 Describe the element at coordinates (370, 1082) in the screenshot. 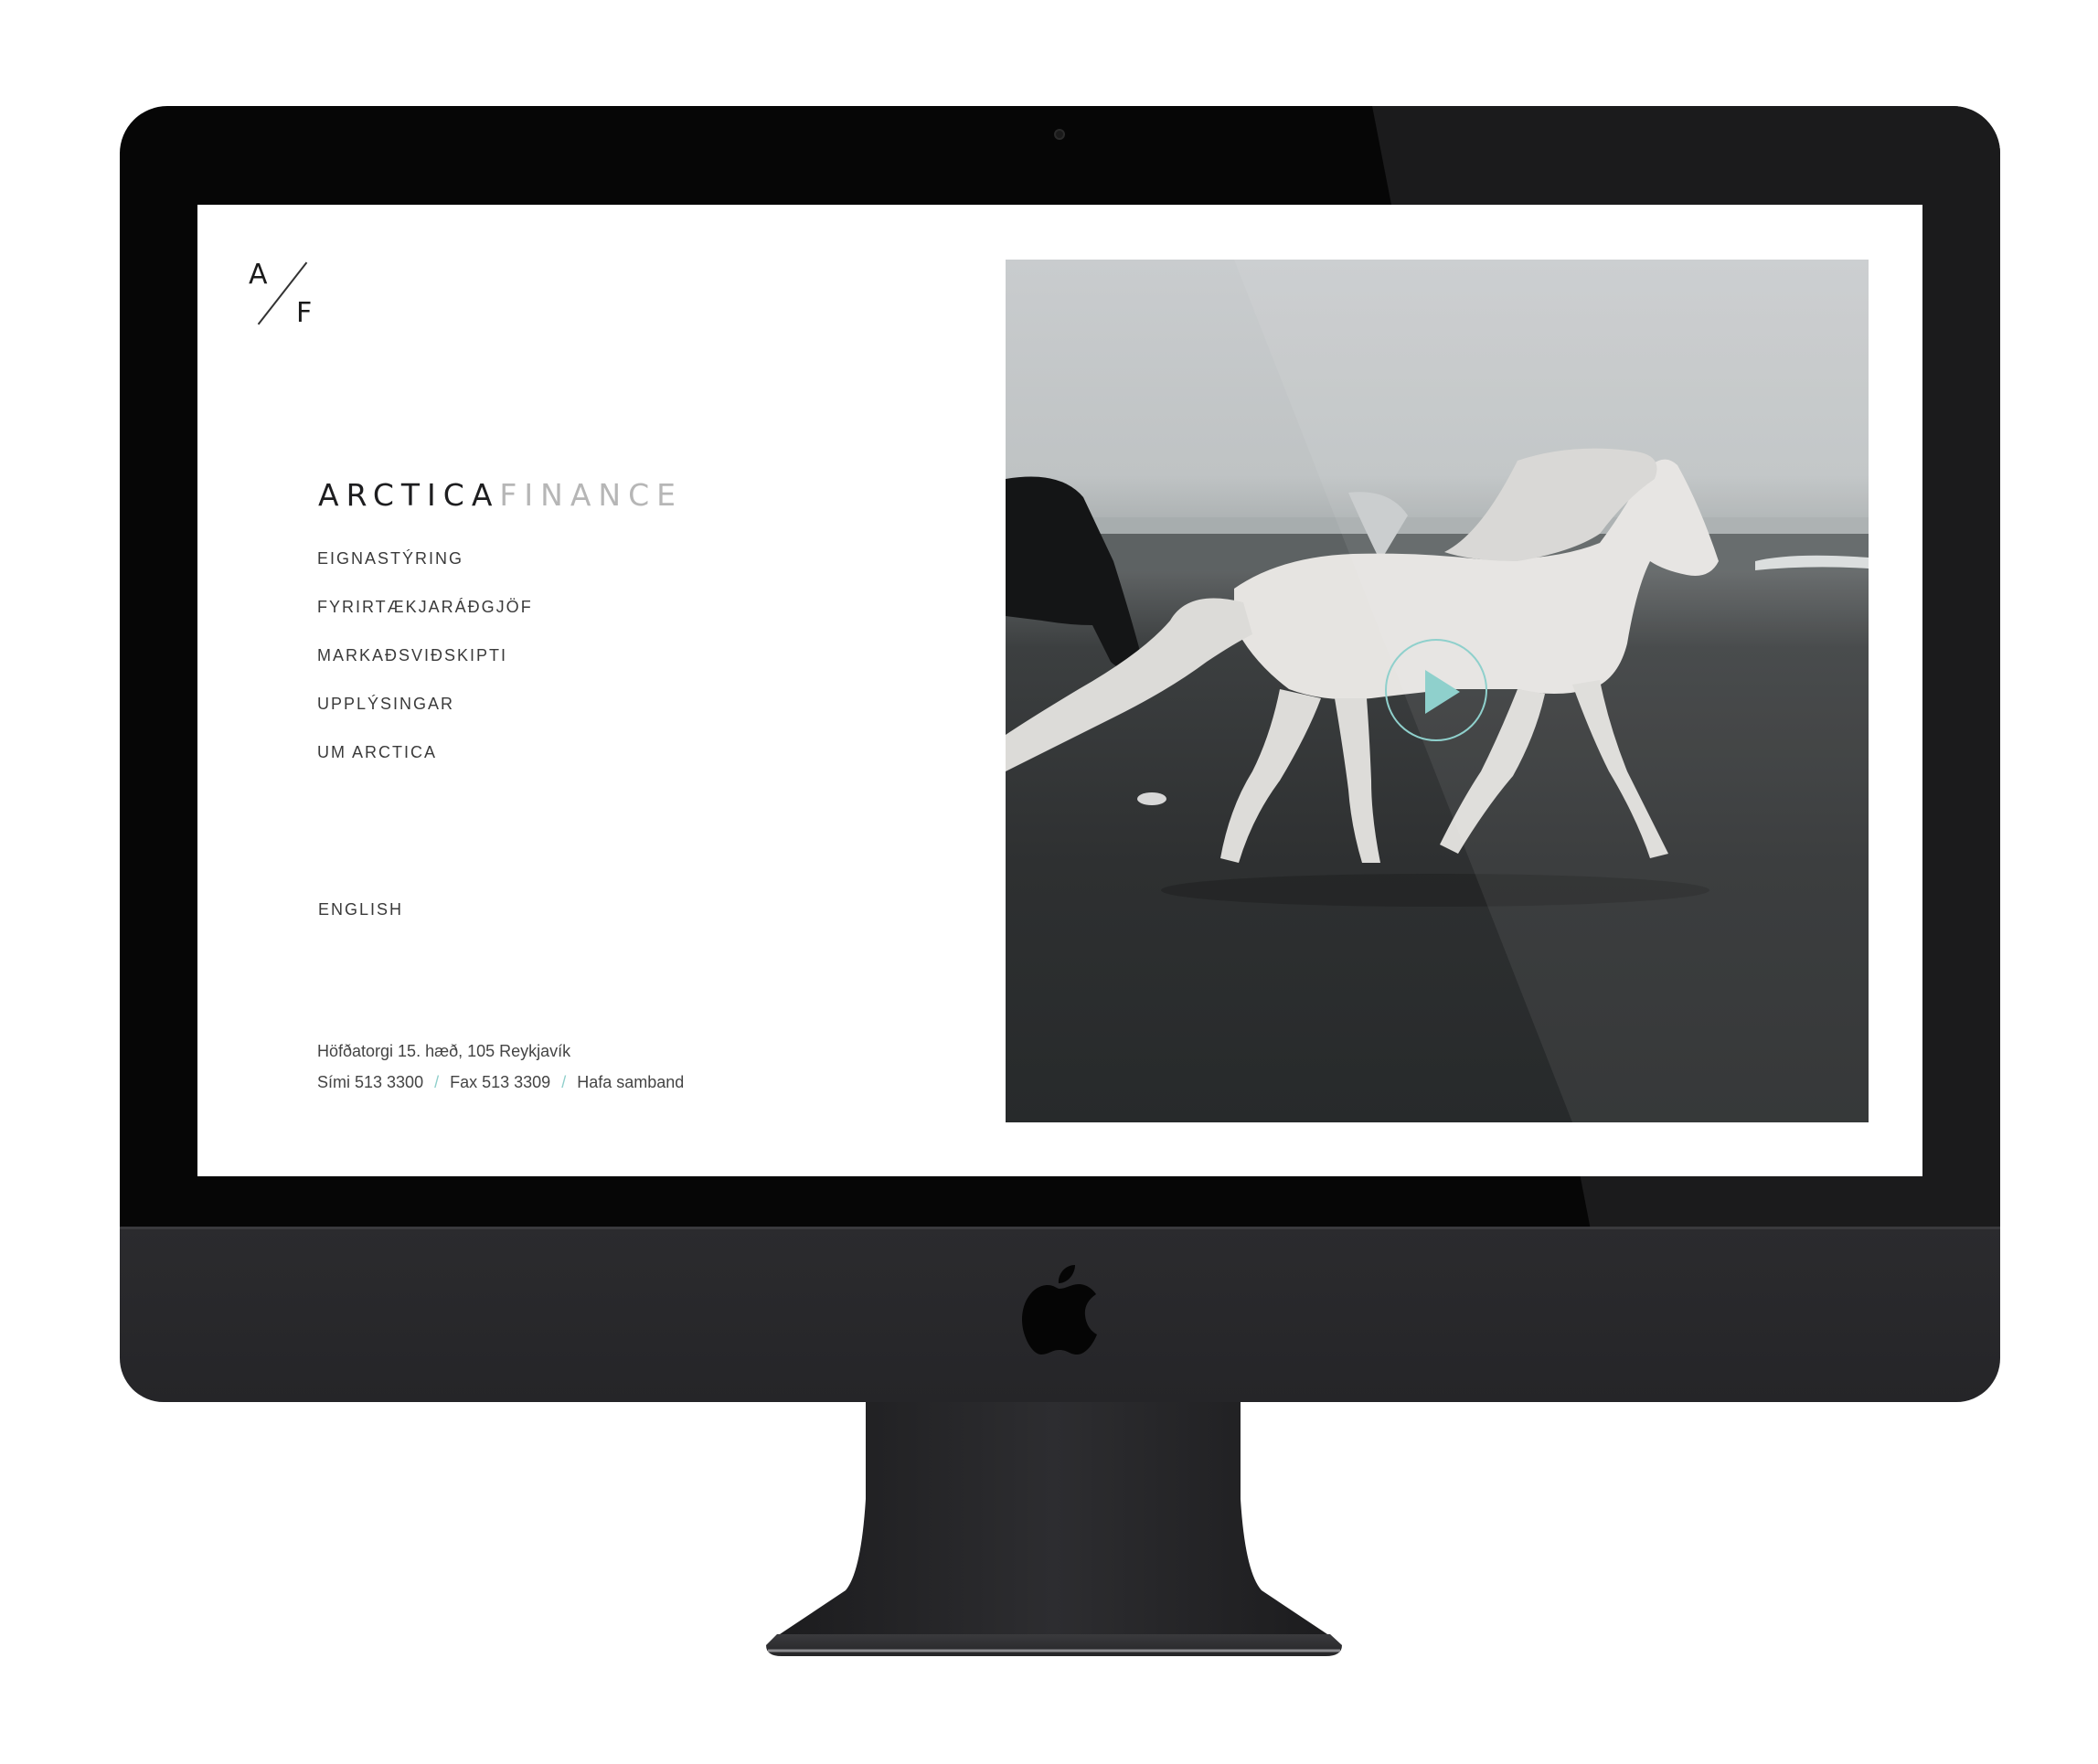

I see `footer-phone: Sími 513 3300` at that location.